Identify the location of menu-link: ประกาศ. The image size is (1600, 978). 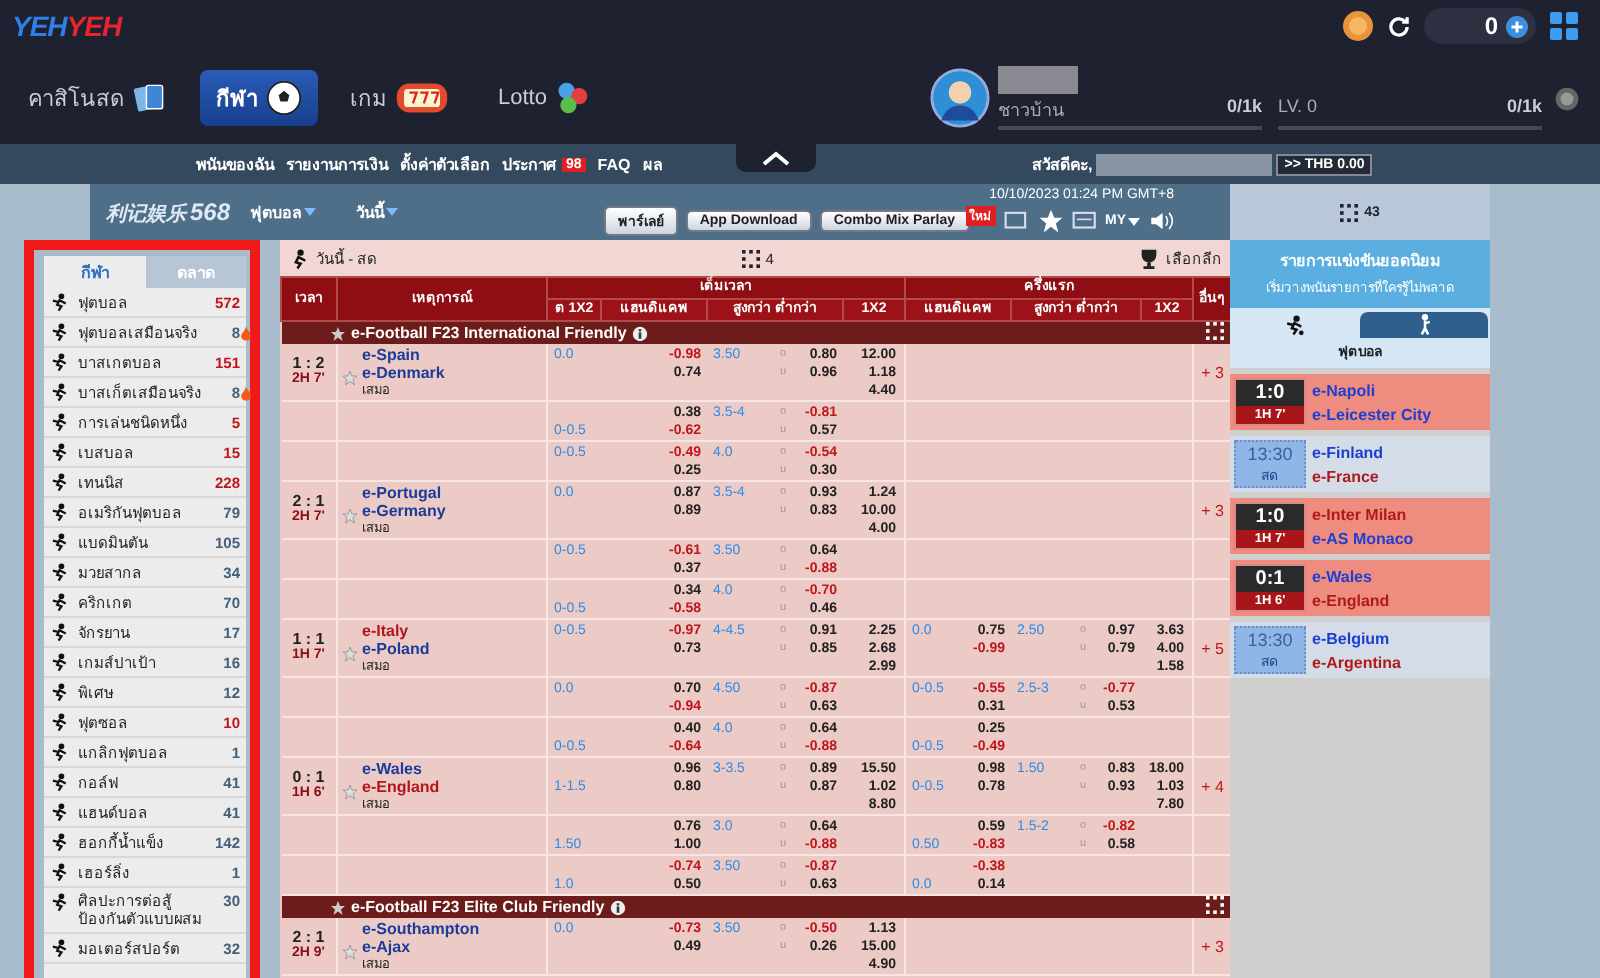
(529, 164).